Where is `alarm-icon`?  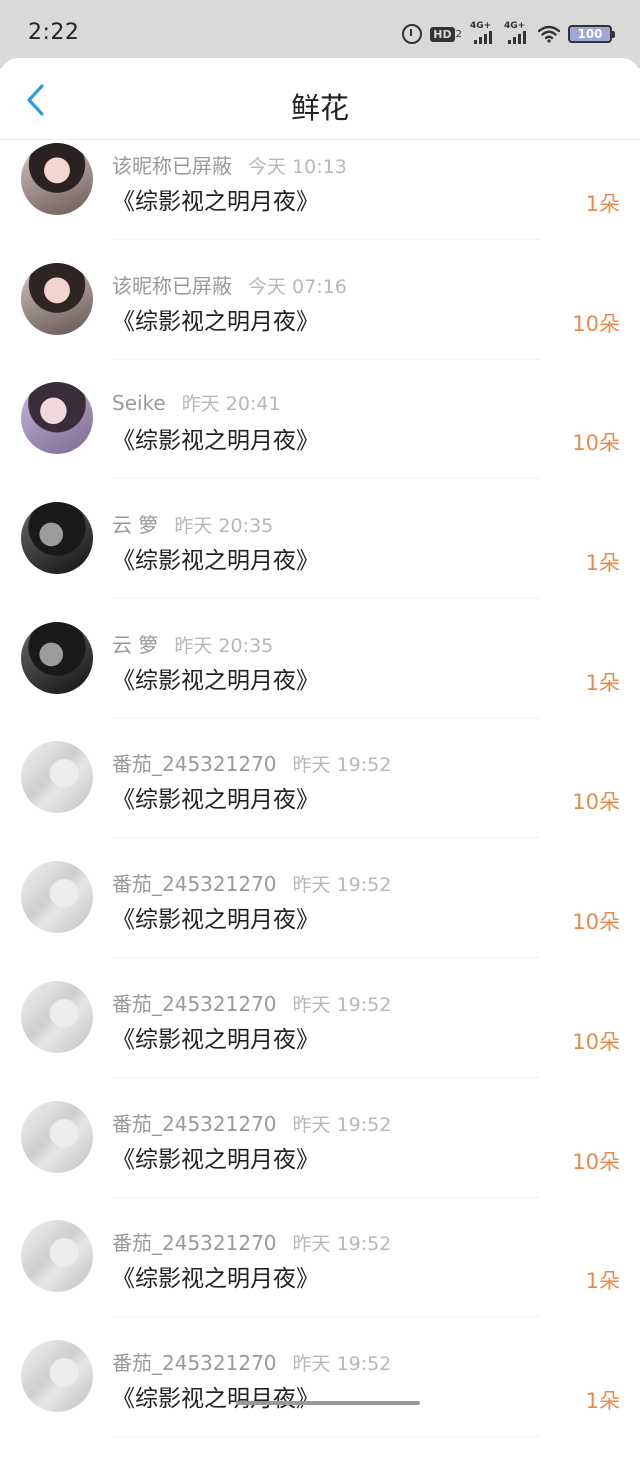 alarm-icon is located at coordinates (412, 34).